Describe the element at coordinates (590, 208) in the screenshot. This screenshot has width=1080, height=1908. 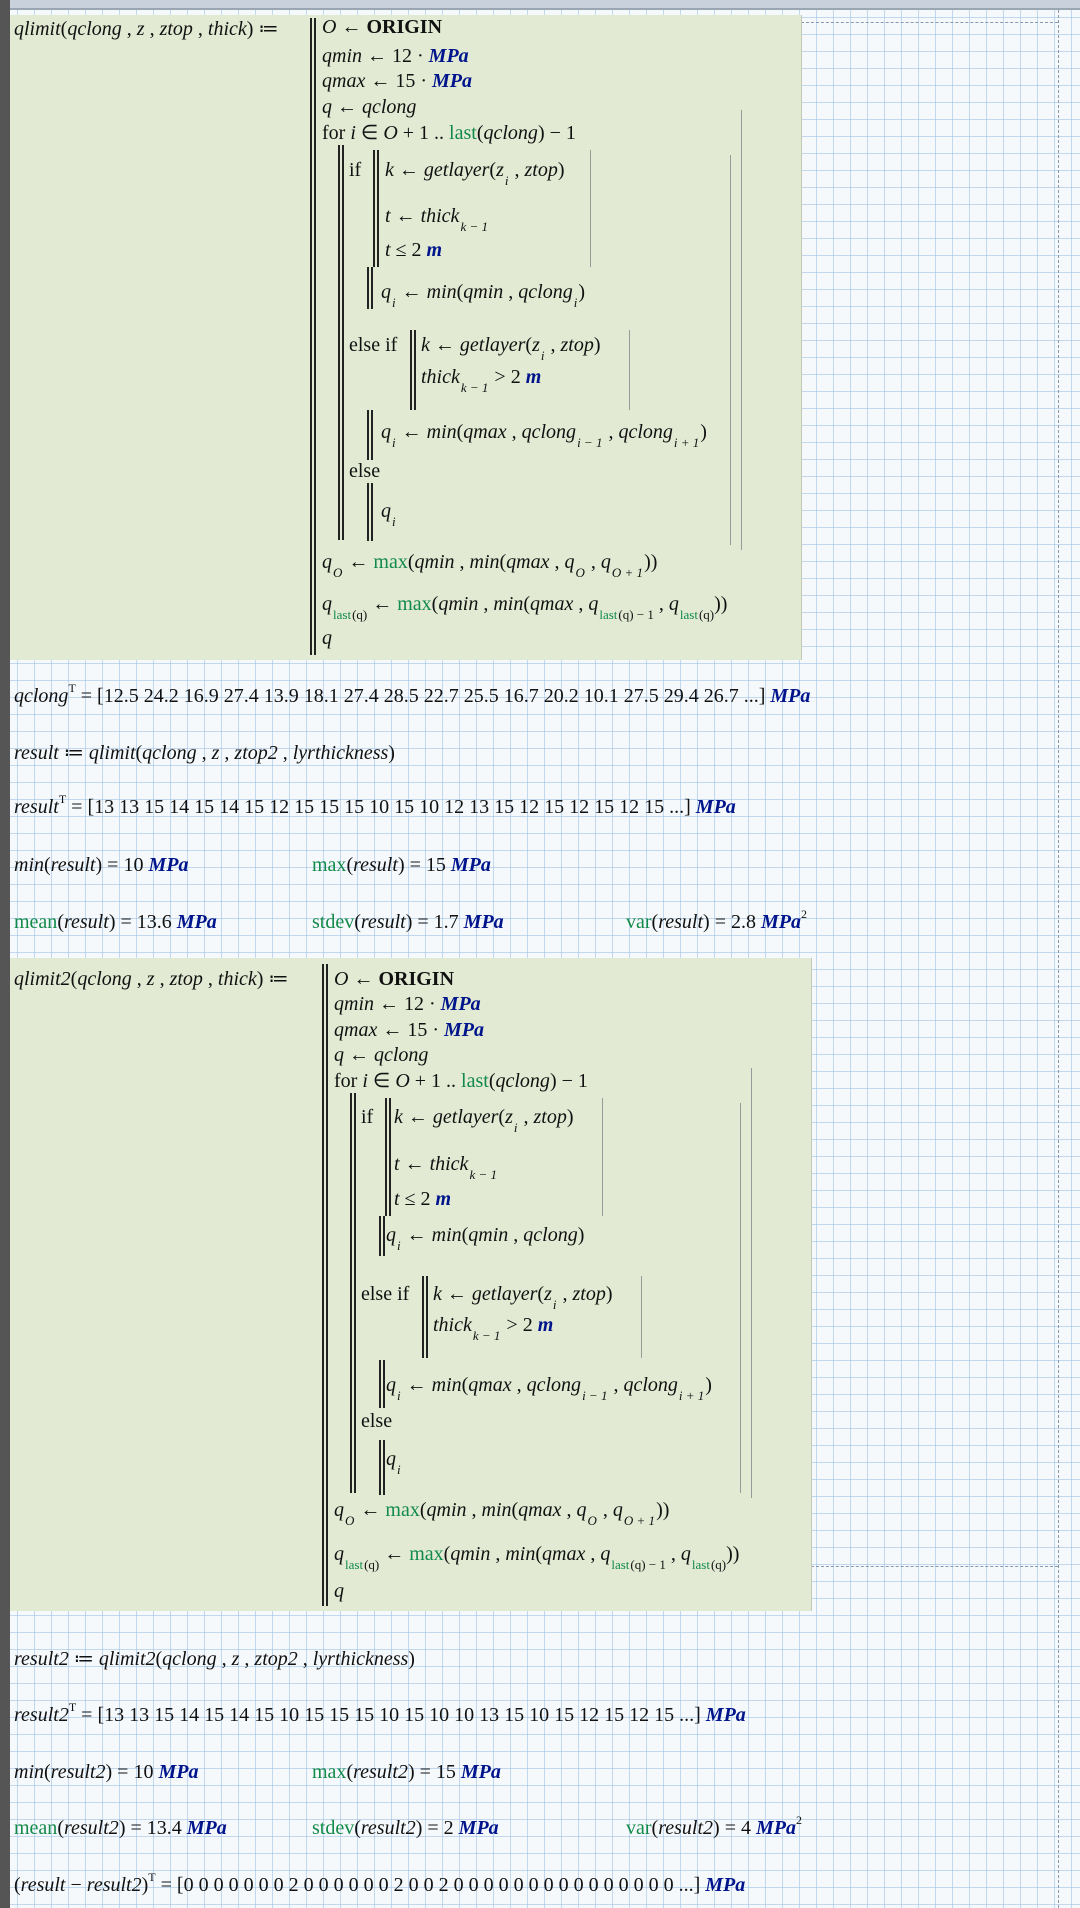
I see `if-condition-end-line` at that location.